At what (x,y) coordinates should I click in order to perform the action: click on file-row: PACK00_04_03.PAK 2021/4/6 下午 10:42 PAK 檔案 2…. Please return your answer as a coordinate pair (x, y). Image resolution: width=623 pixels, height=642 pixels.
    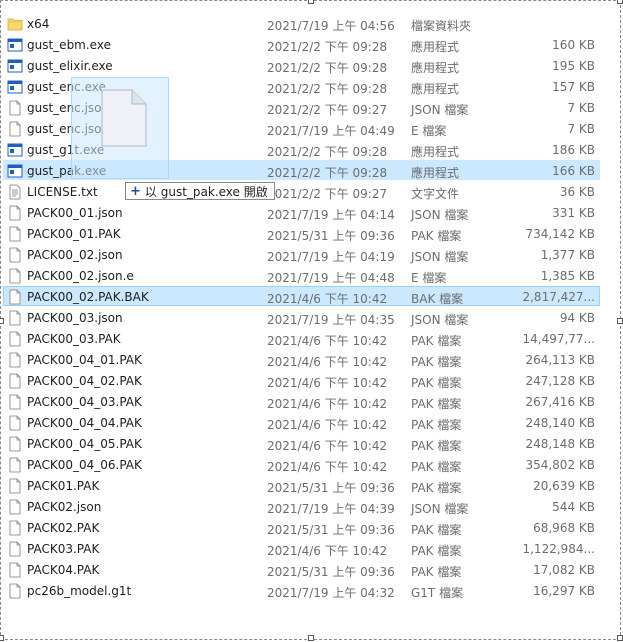
    Looking at the image, I should click on (301, 401).